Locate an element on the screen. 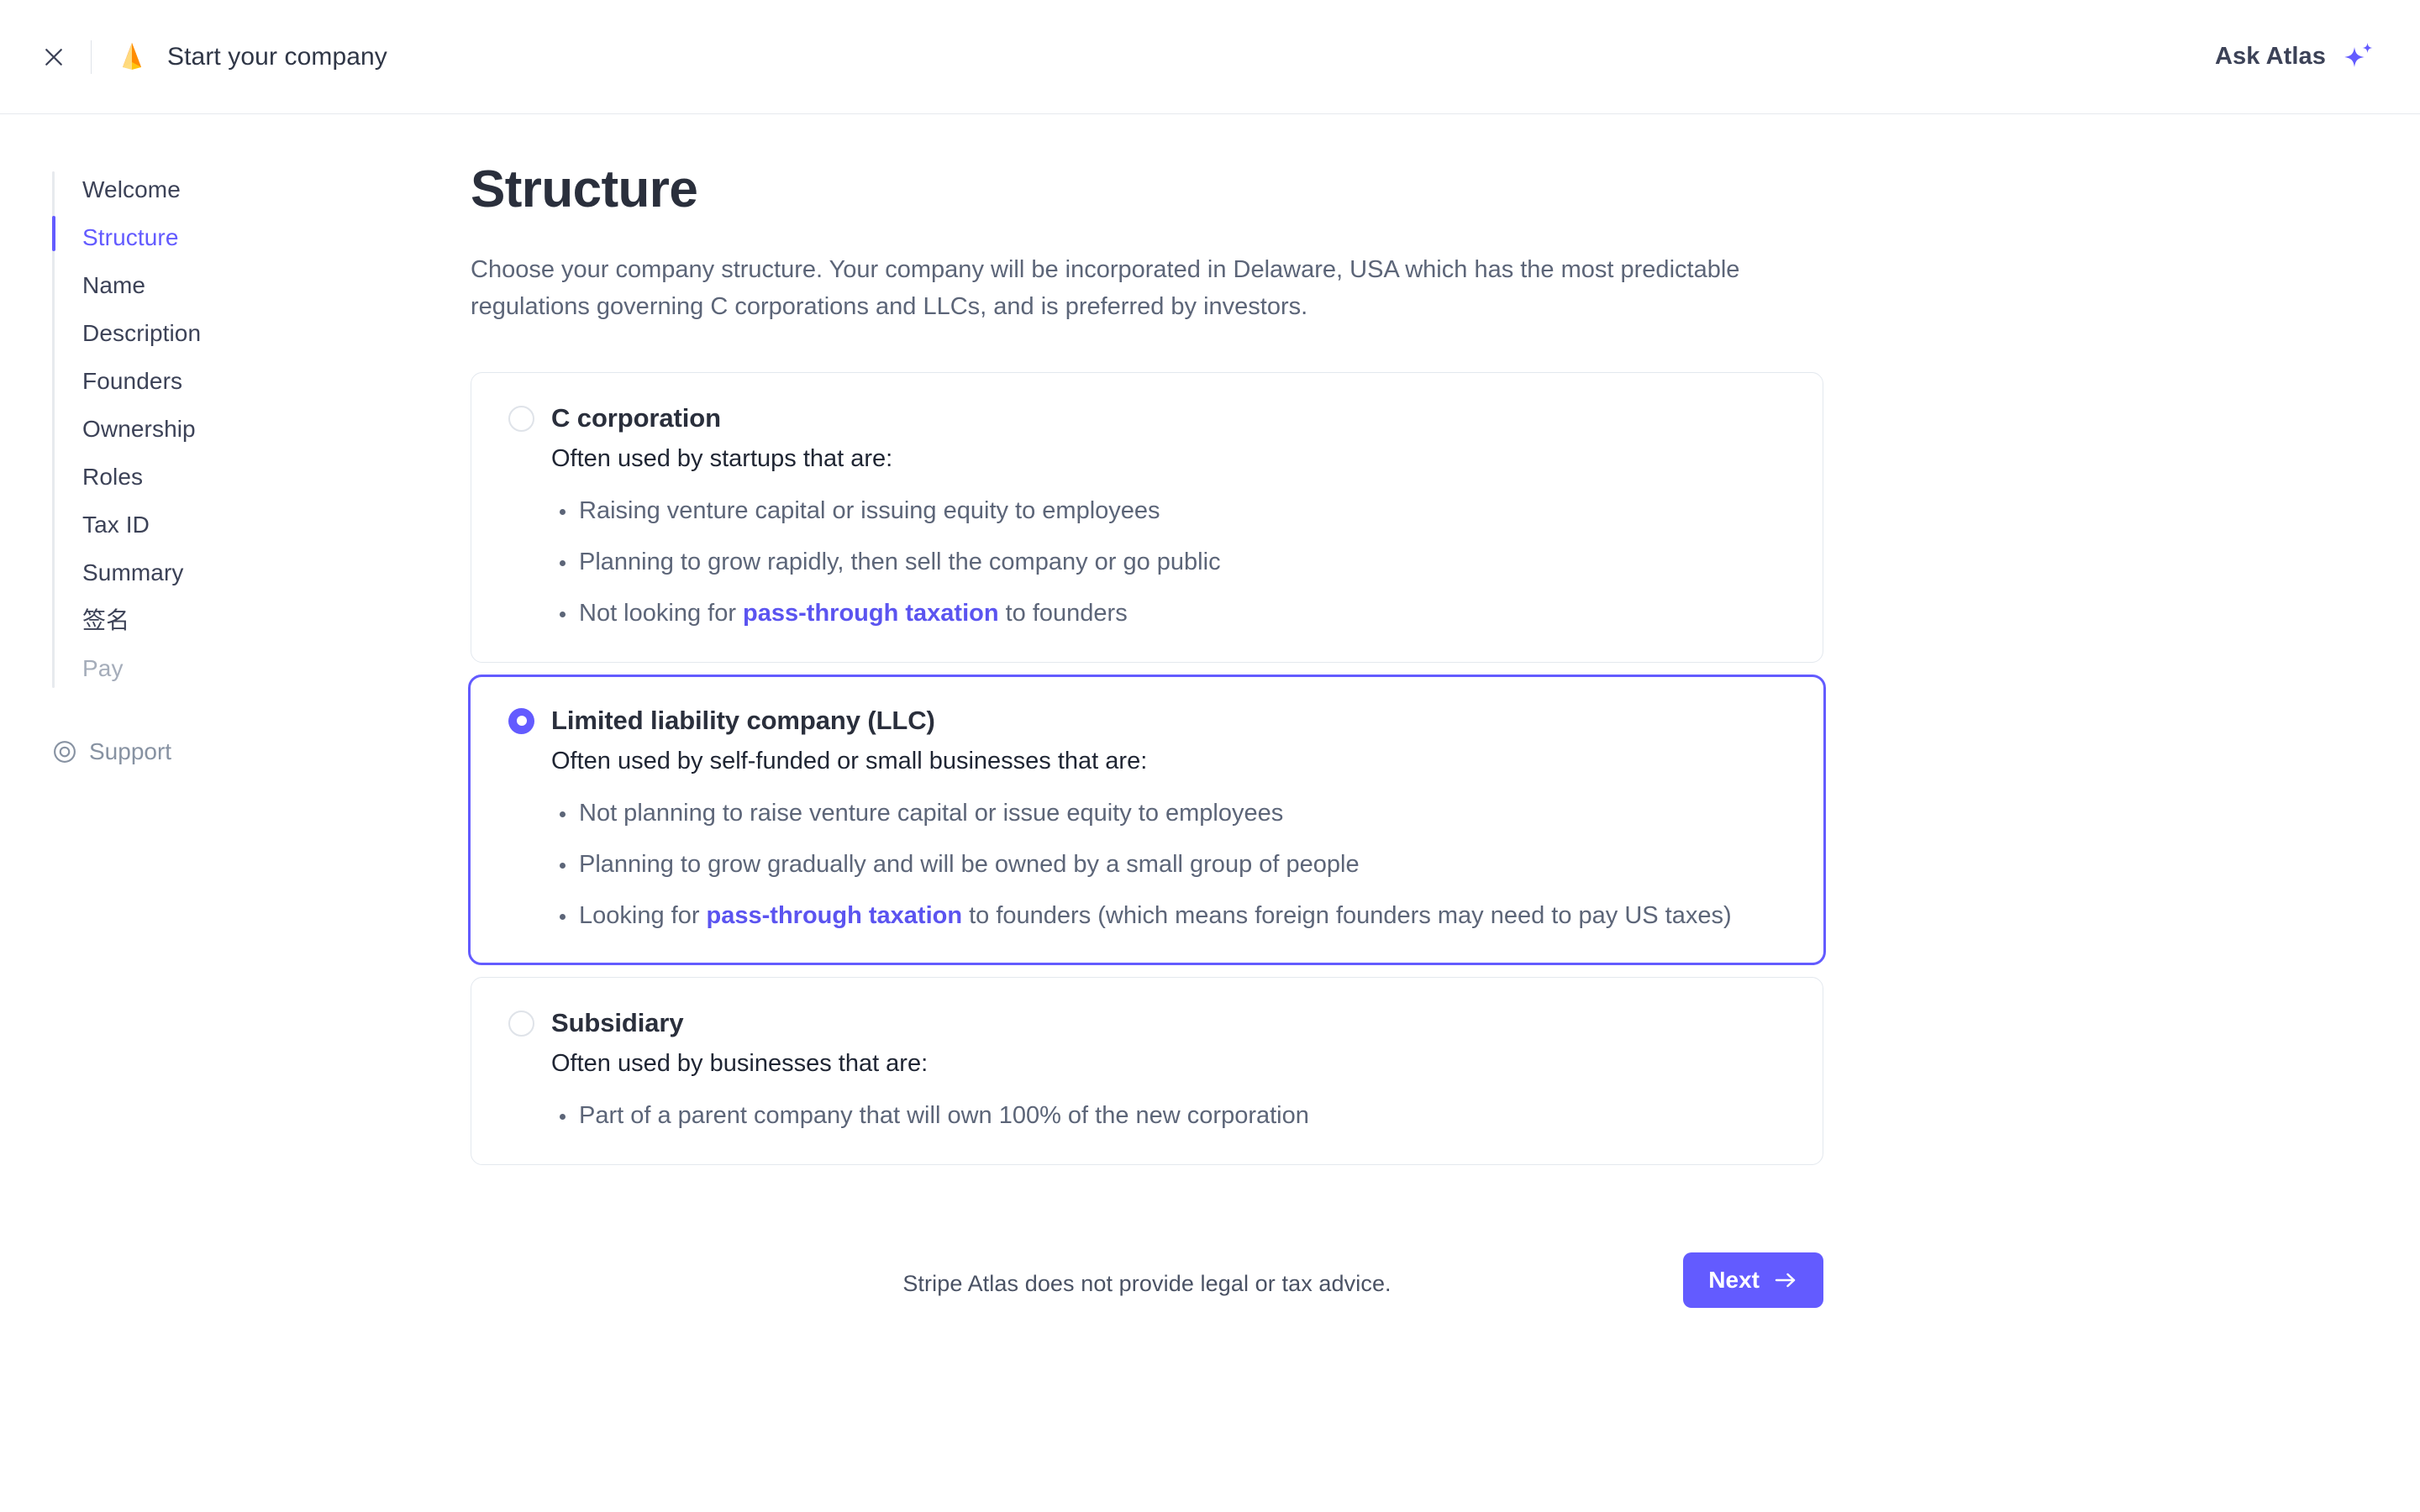 This screenshot has height=1512, width=2420. page-title: Structure is located at coordinates (584, 189).